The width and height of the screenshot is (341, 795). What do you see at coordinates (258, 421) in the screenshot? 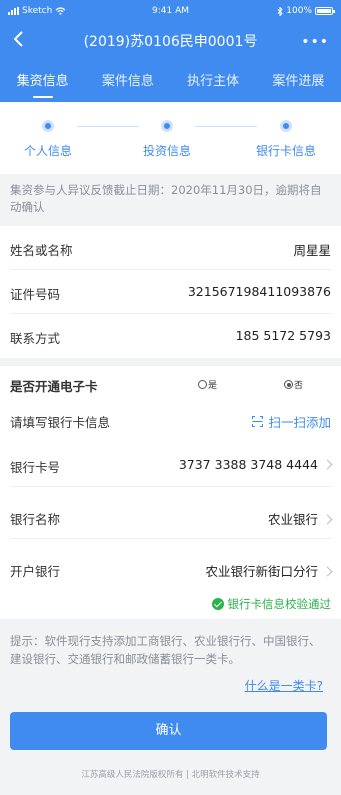
I see `scan-icon` at bounding box center [258, 421].